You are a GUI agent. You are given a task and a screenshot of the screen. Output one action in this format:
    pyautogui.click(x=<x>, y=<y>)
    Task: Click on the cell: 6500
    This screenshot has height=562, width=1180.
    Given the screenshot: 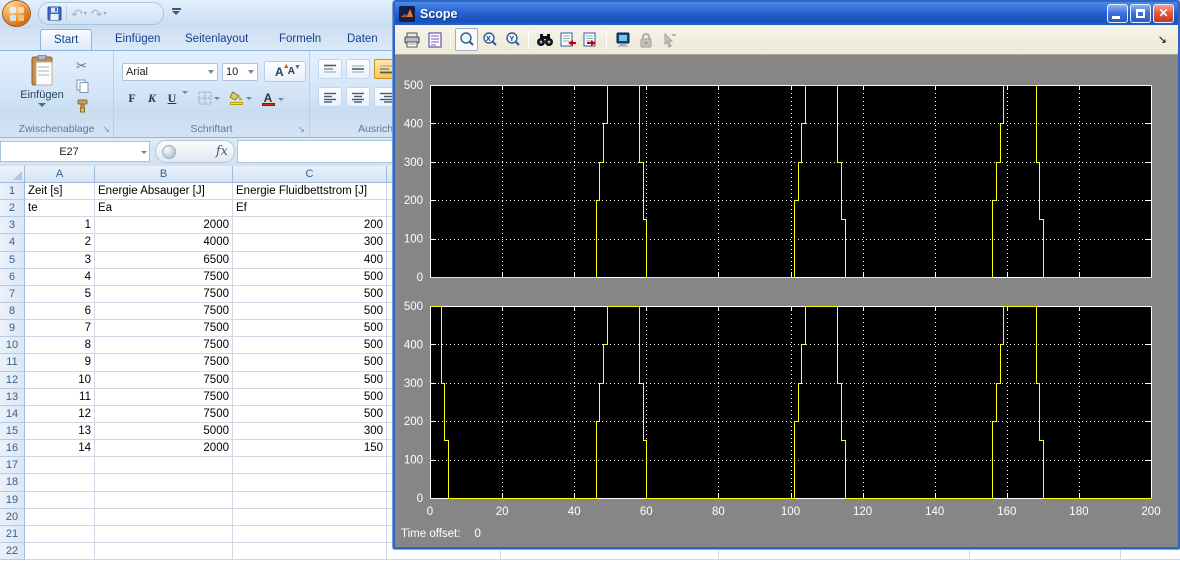 What is the action you would take?
    pyautogui.click(x=164, y=260)
    